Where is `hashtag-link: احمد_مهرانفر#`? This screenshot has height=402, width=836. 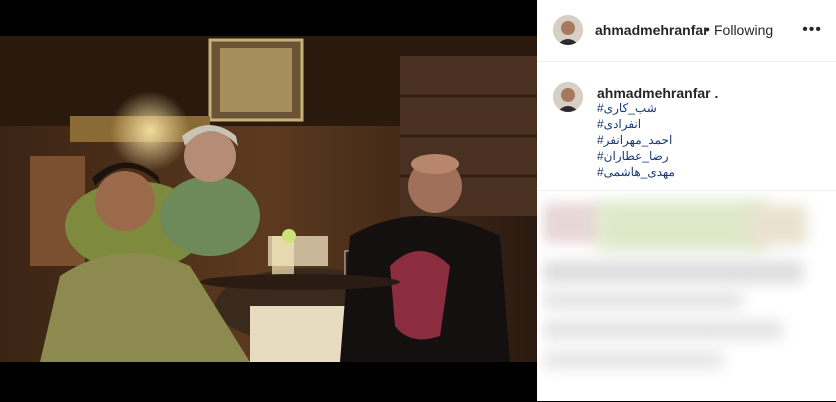 hashtag-link: احمد_مهرانفر# is located at coordinates (636, 140).